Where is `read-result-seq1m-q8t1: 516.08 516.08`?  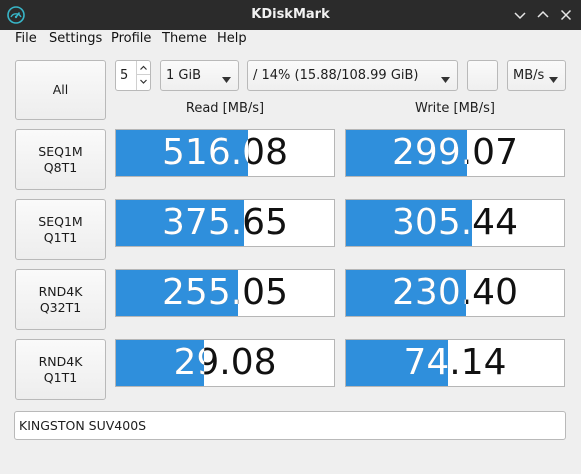 read-result-seq1m-q8t1: 516.08 516.08 is located at coordinates (225, 153).